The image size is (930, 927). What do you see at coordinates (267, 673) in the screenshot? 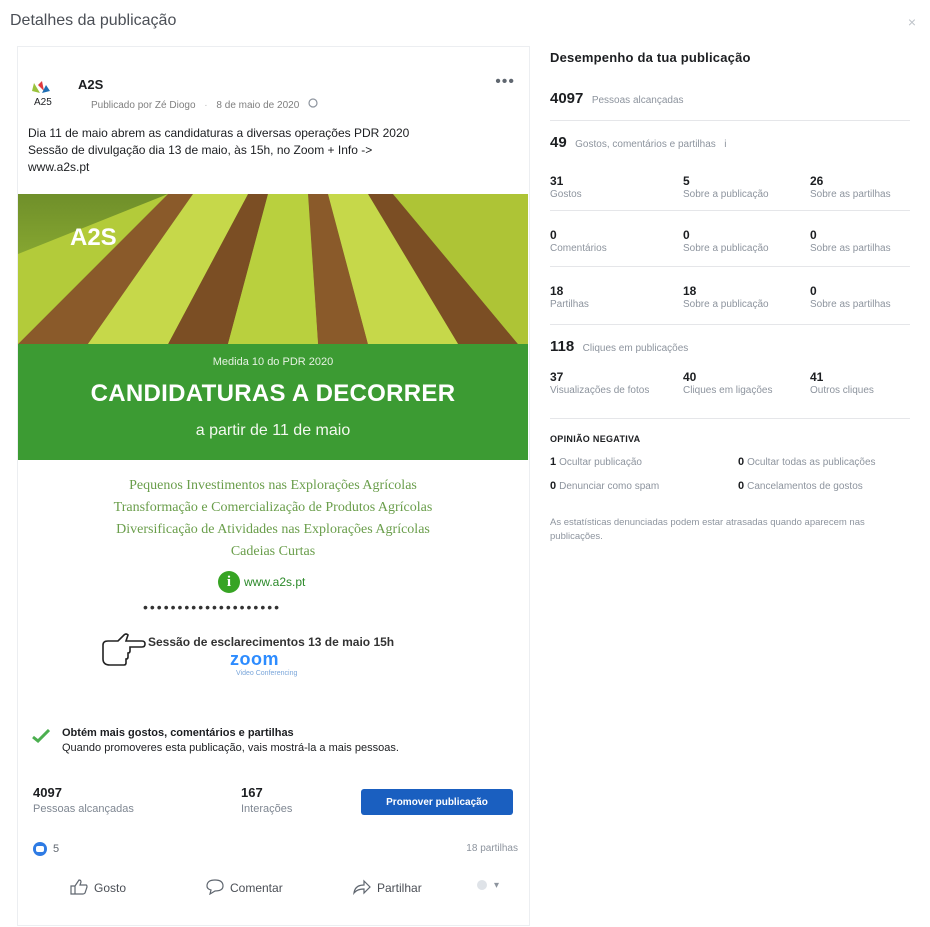
I see `zoom-subtext: Video Conferencing` at bounding box center [267, 673].